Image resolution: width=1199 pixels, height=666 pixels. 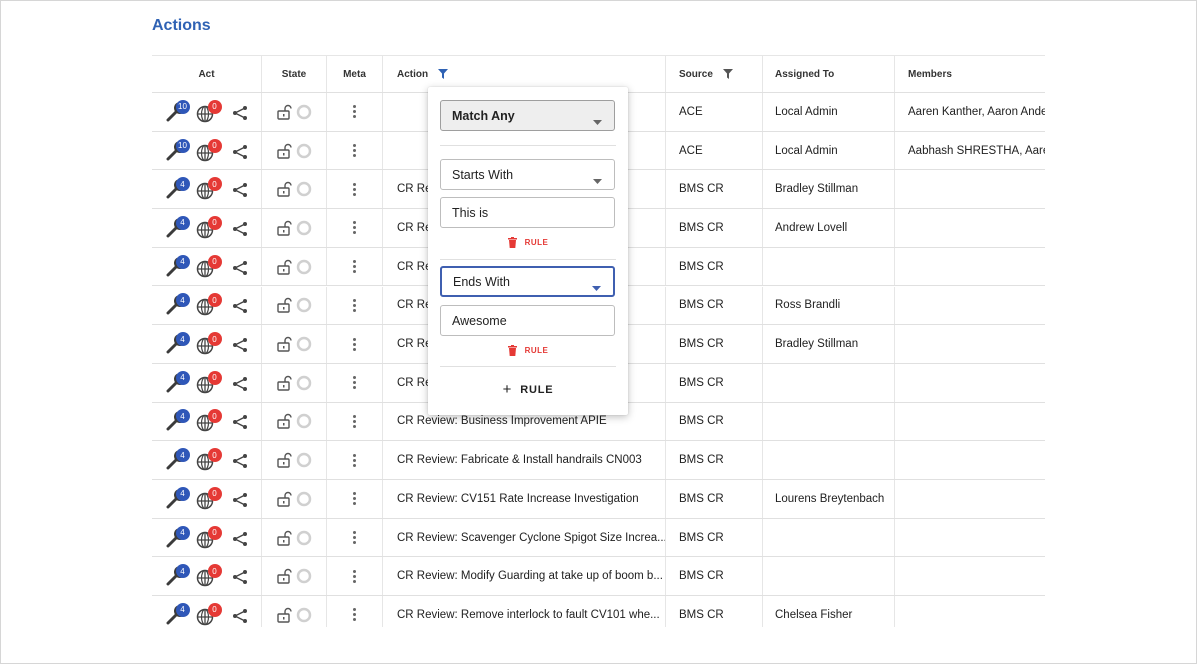 What do you see at coordinates (527, 212) in the screenshot?
I see `rule-1-value-input: This is` at bounding box center [527, 212].